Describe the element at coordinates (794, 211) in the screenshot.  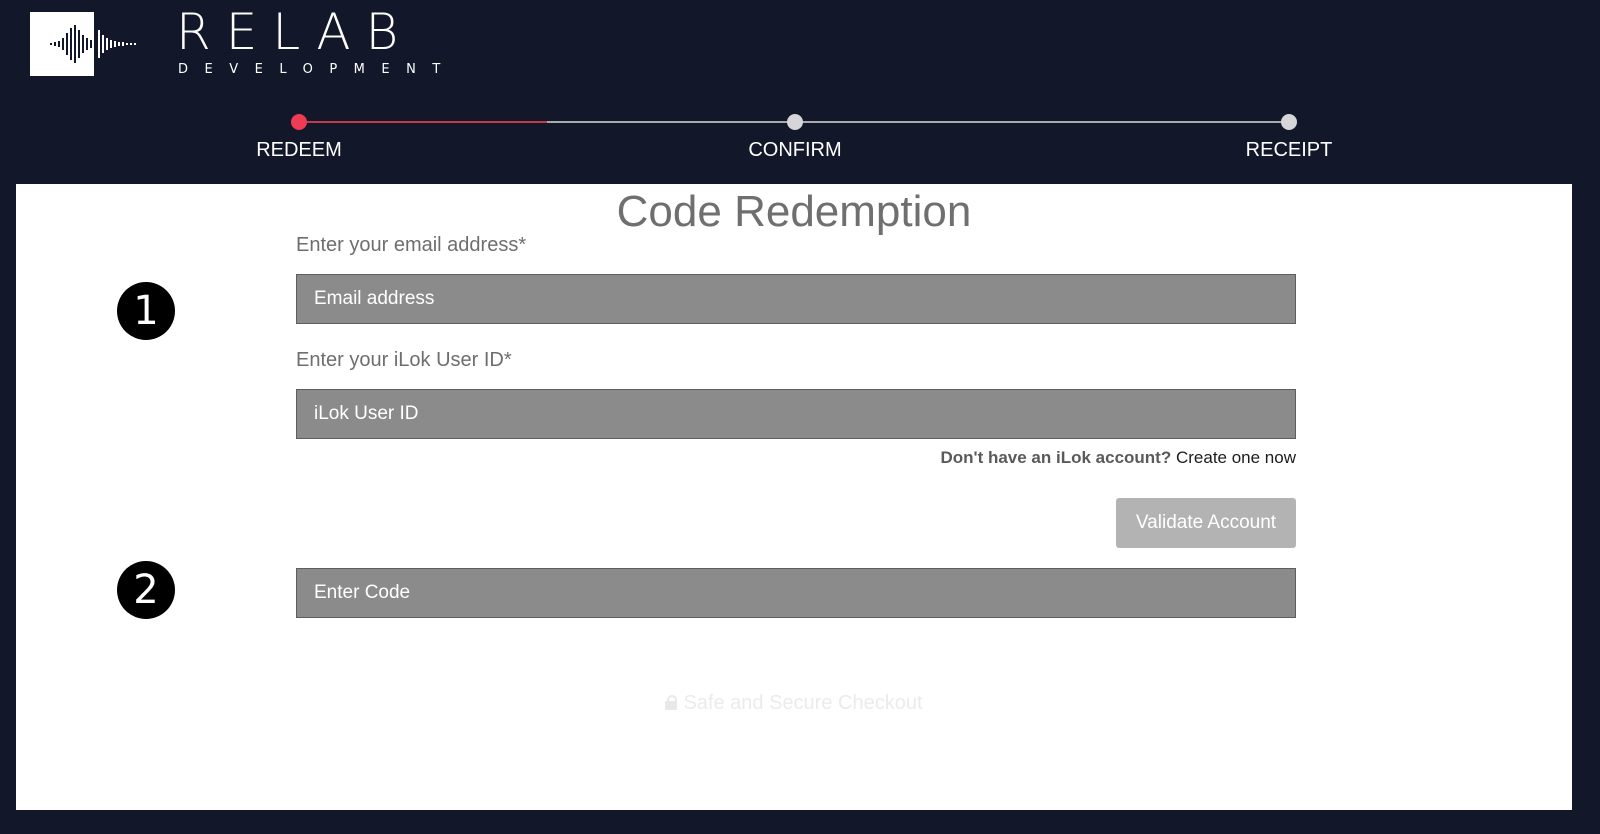
I see `page-title: Code Redemption` at that location.